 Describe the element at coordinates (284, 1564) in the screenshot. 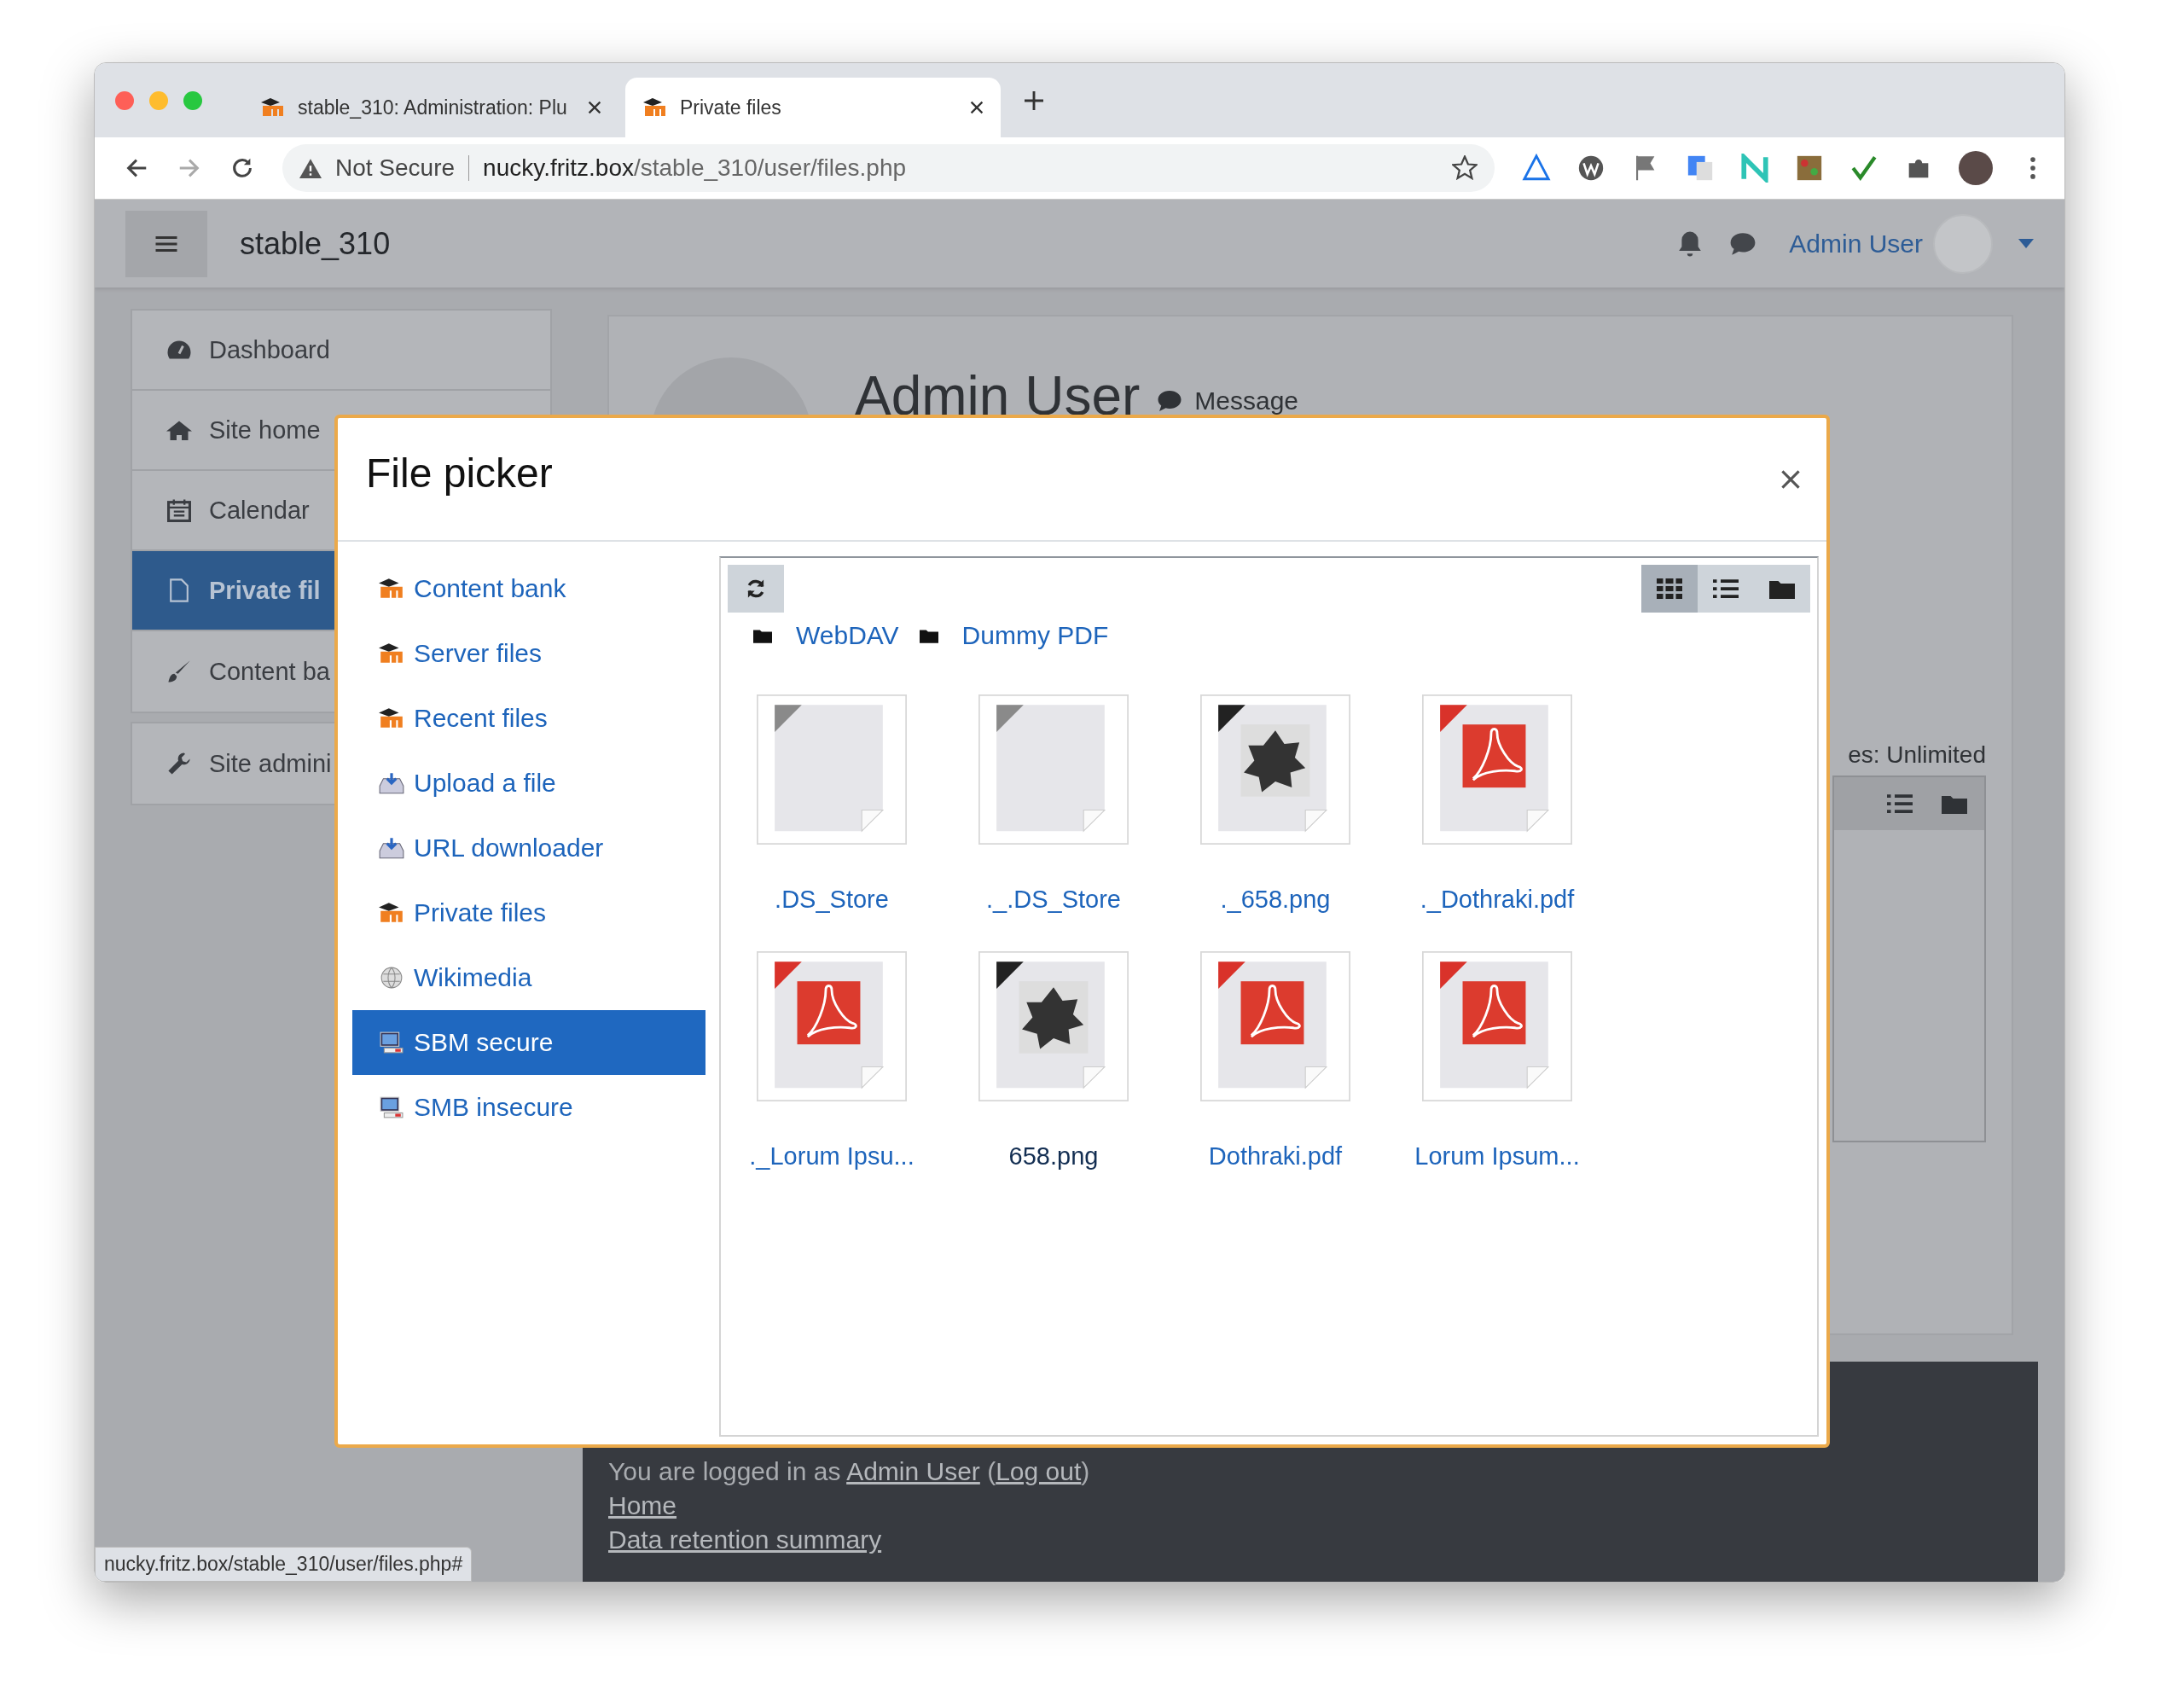

I see `status-url-tooltip: nucky.fritz.box/stable_310/user/files.php#` at that location.